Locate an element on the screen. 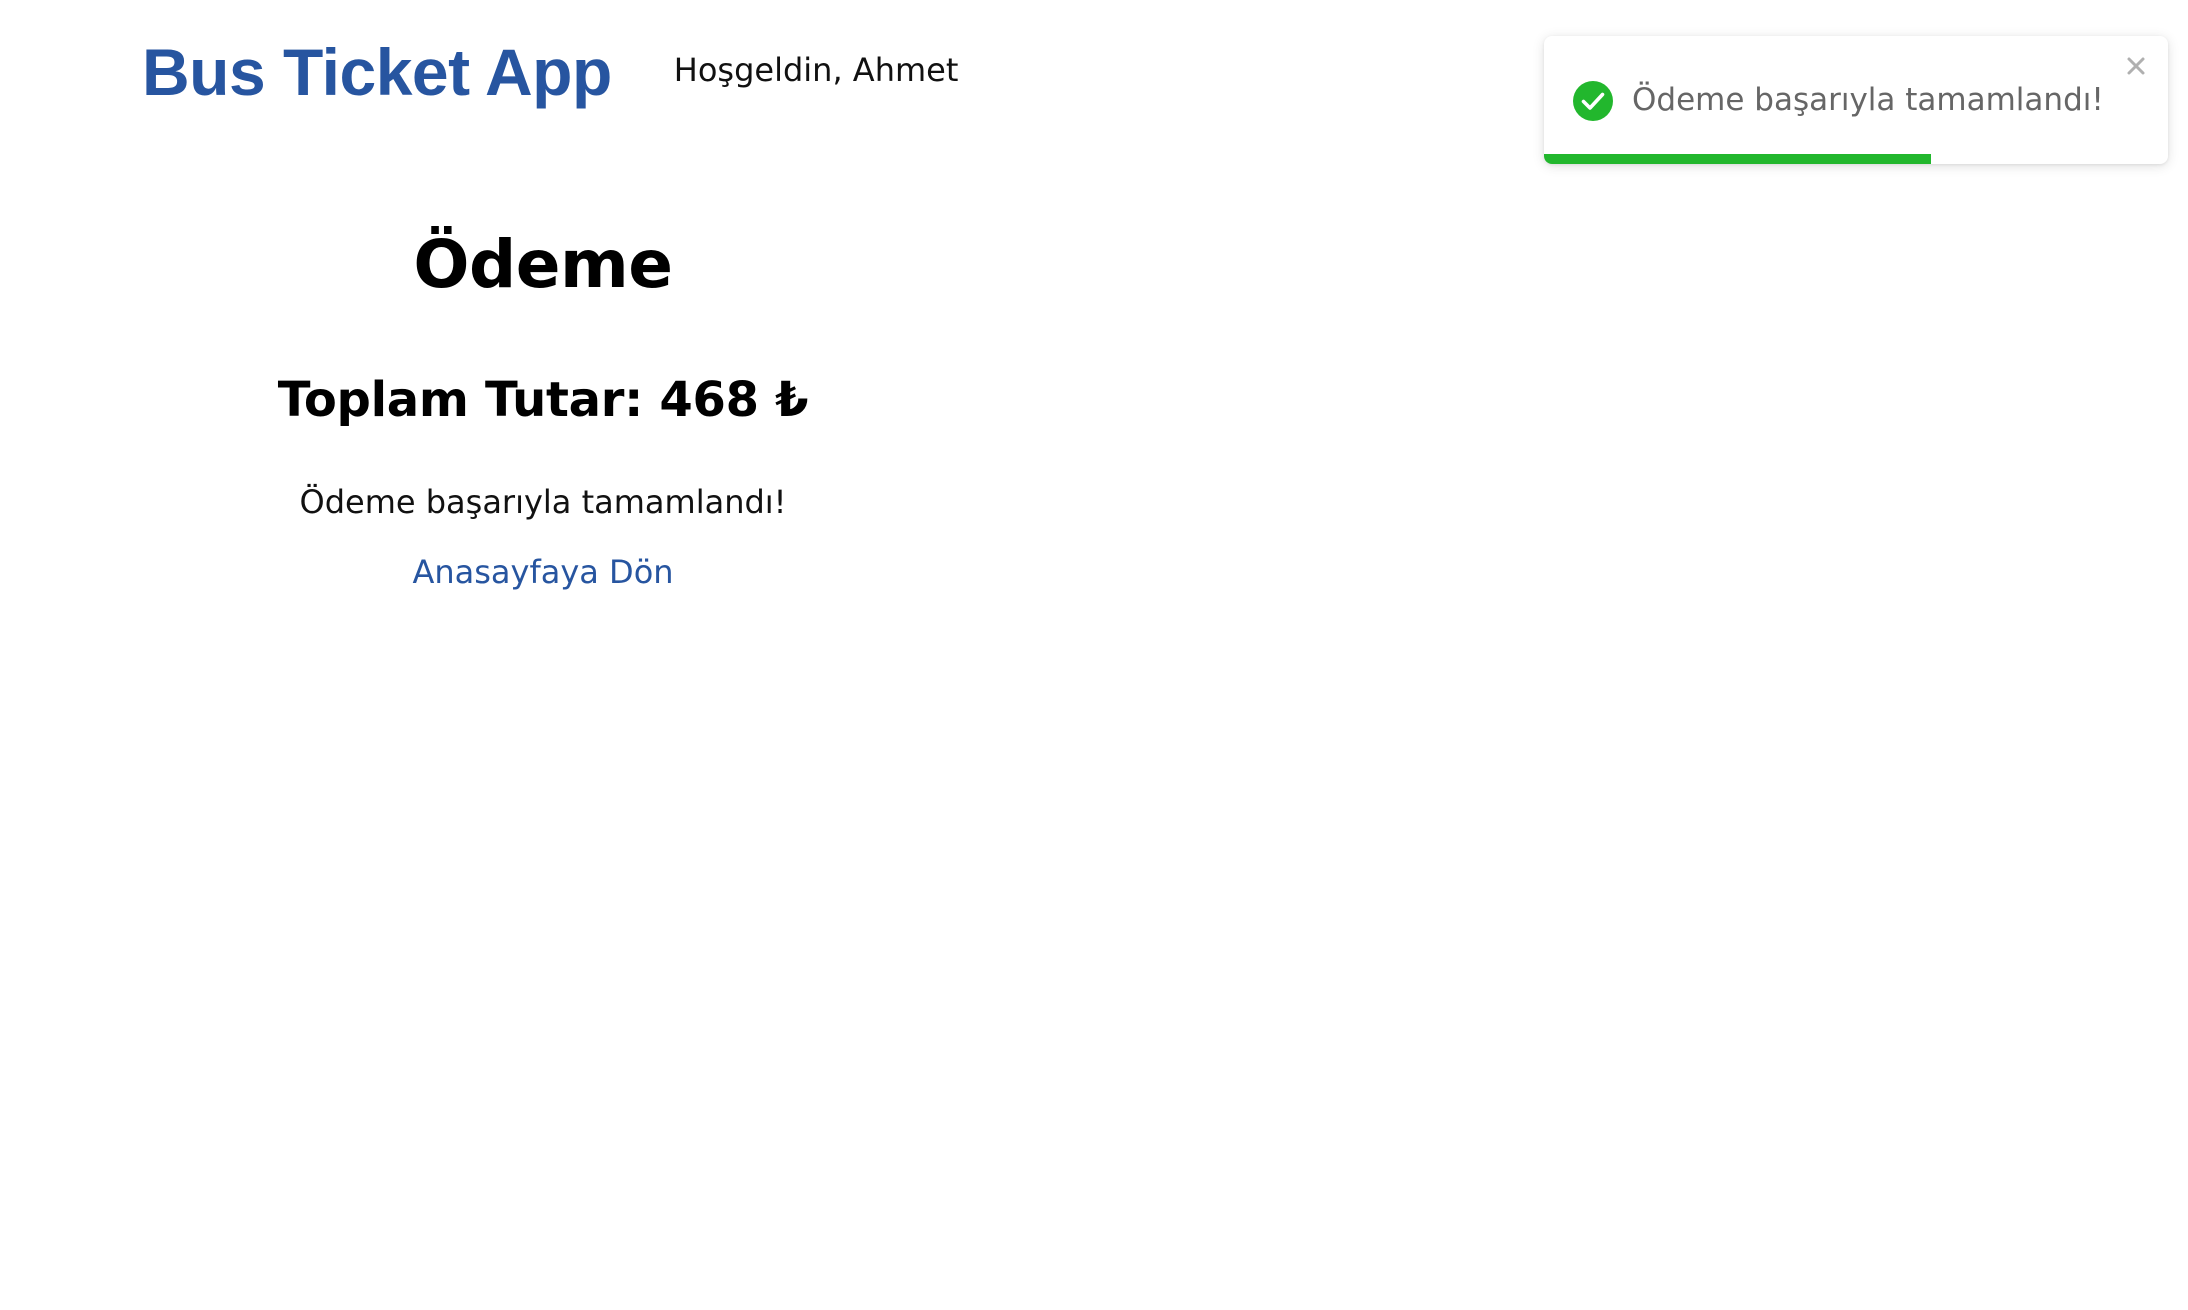 The image size is (2188, 1310). success-toast: Ödeme başarıyla tamamlandı! is located at coordinates (1856, 100).